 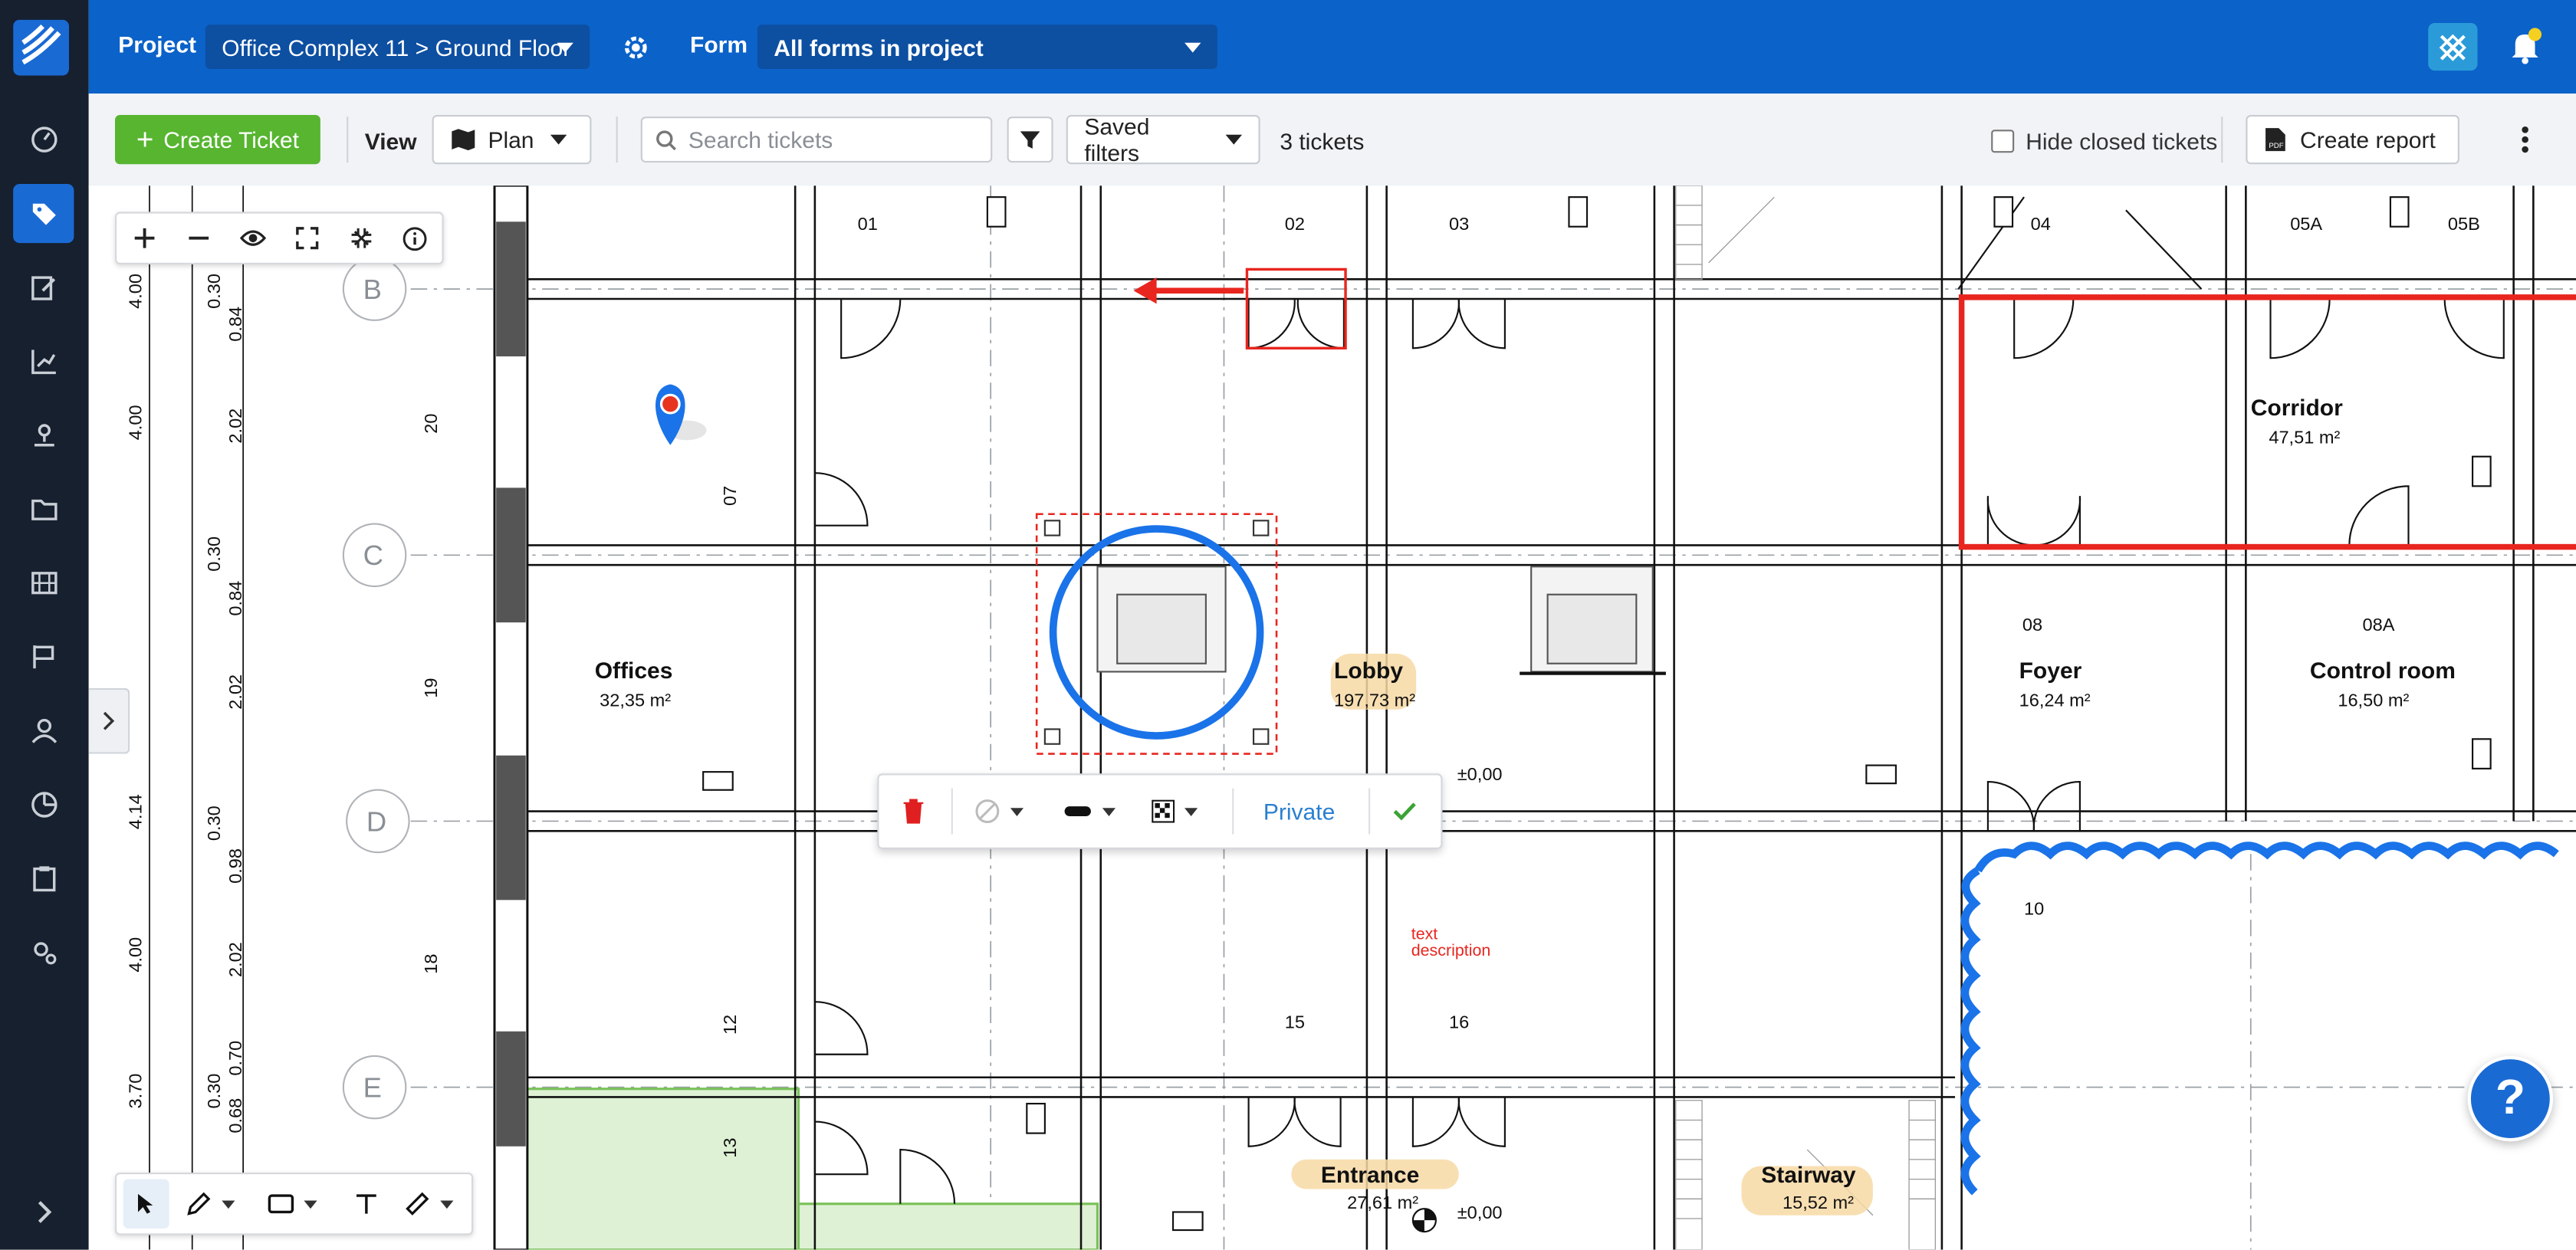 I want to click on room-area: 32,35 m², so click(x=635, y=700).